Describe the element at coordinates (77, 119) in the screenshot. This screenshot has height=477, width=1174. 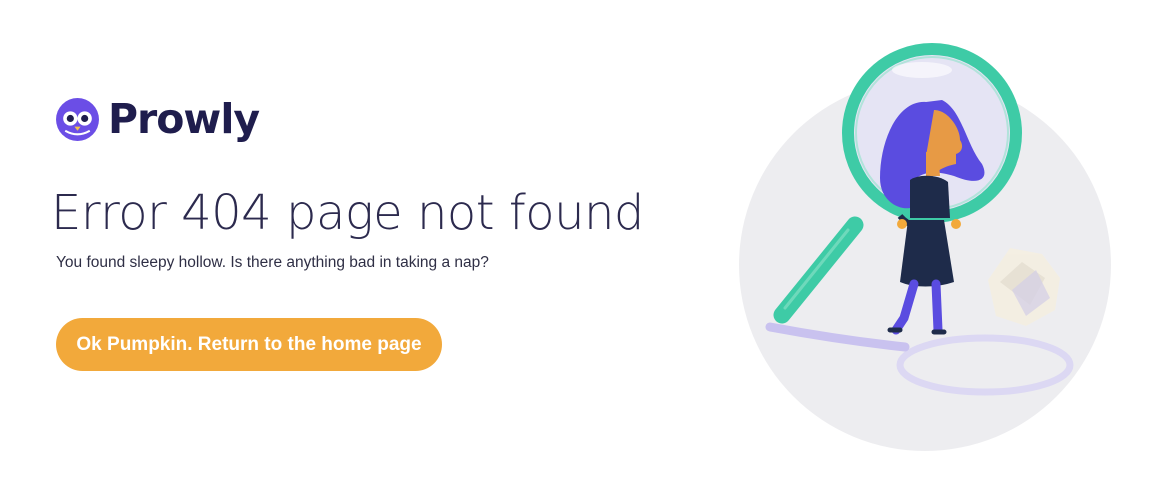
I see `owl-icon` at that location.